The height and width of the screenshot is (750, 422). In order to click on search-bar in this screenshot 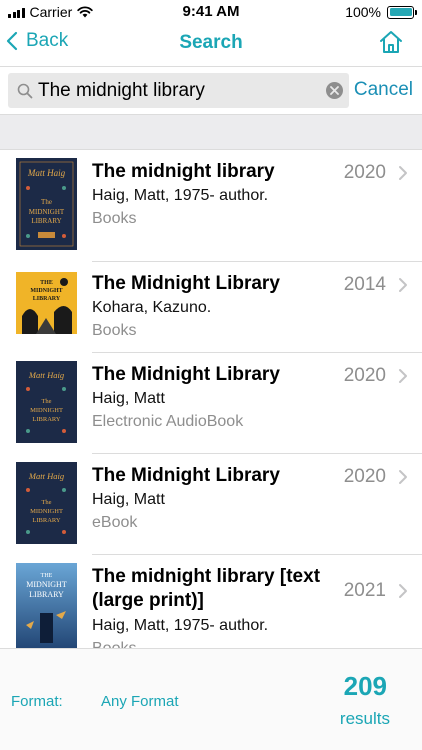, I will do `click(178, 90)`.